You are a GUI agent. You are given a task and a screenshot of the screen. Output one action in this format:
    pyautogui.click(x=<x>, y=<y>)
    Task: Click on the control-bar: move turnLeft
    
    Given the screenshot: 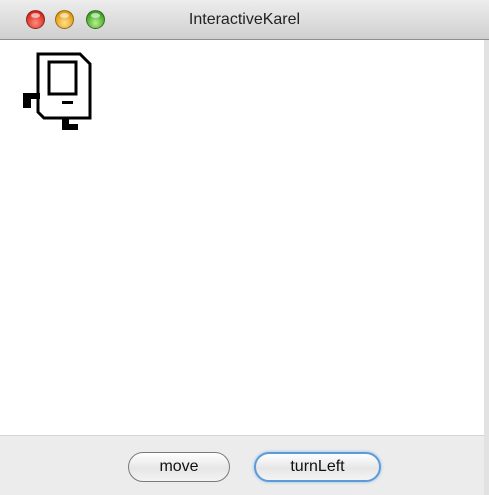 What is the action you would take?
    pyautogui.click(x=242, y=465)
    